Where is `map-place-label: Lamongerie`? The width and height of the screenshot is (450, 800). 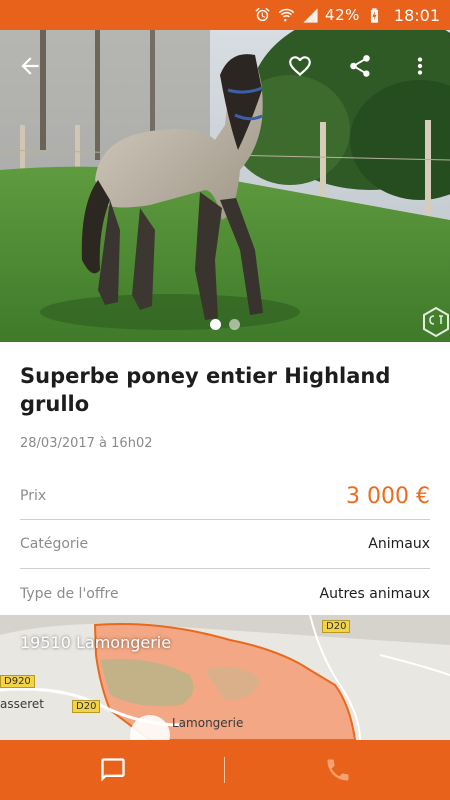 map-place-label: Lamongerie is located at coordinates (208, 723).